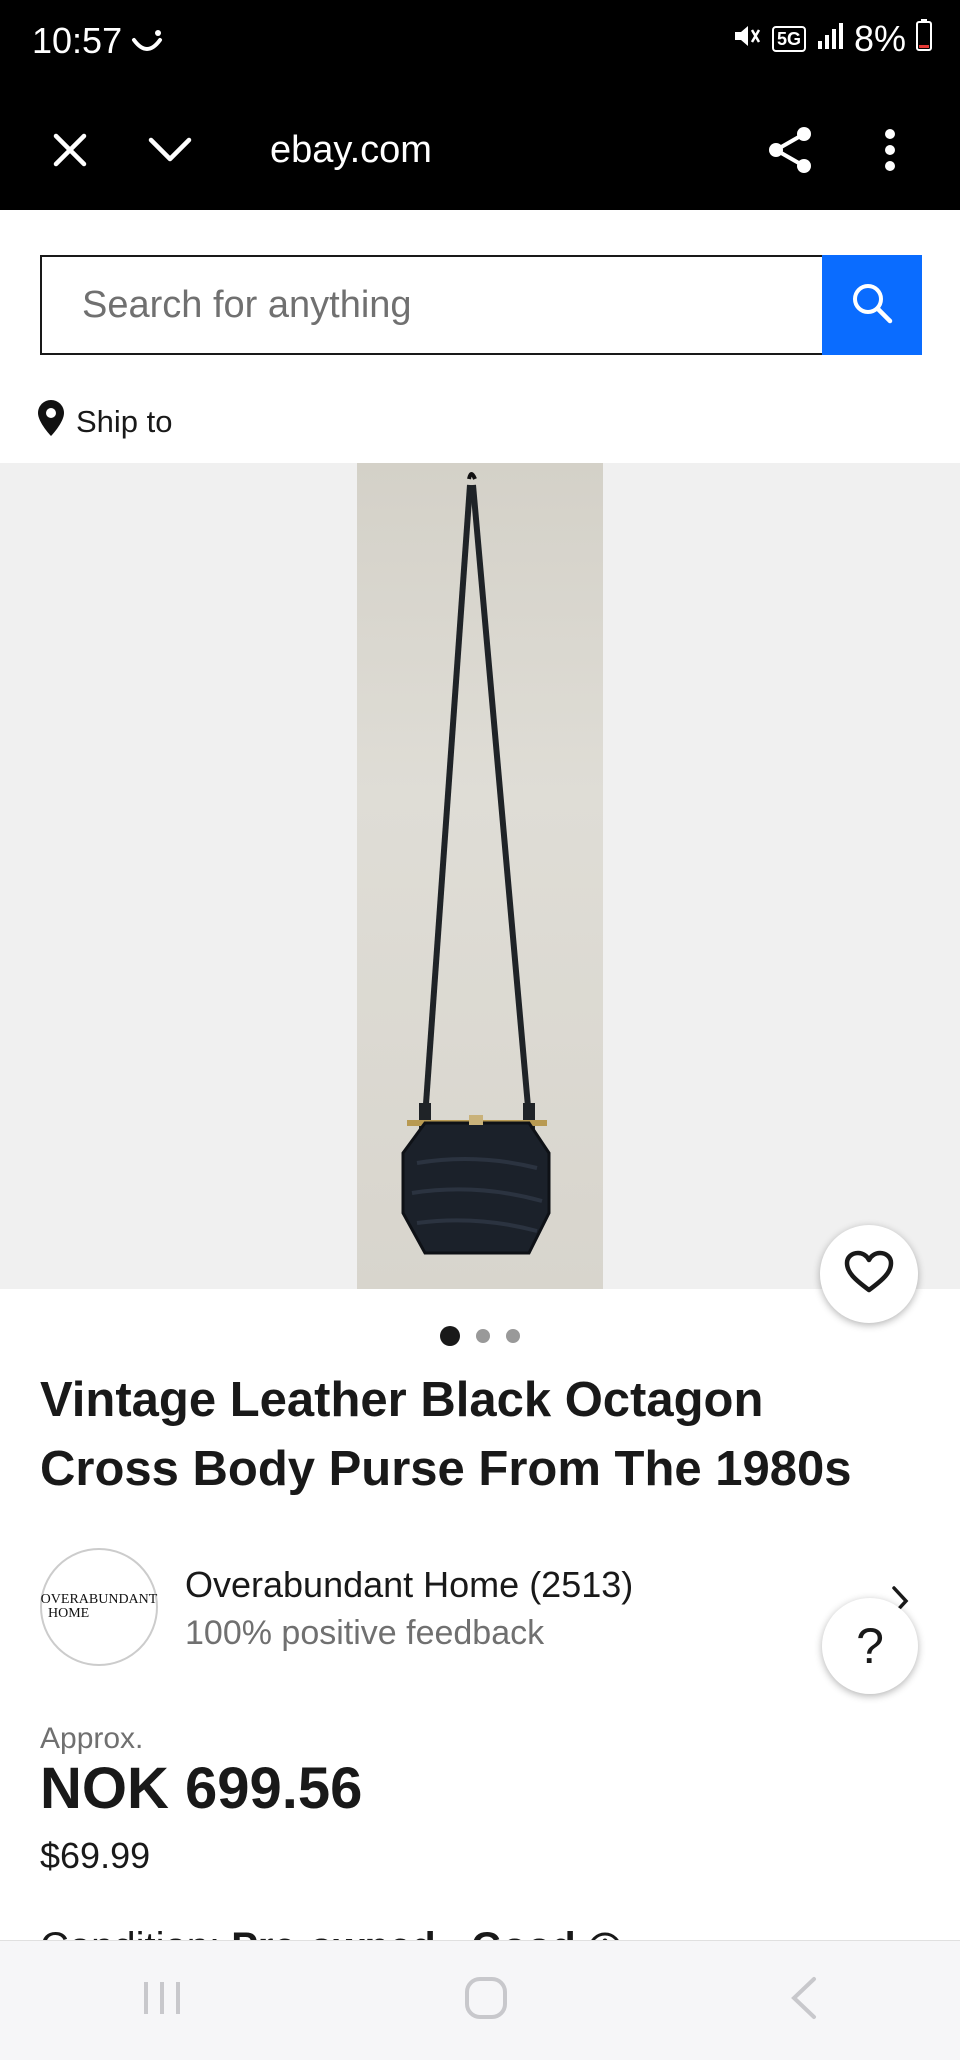 This screenshot has height=2060, width=960. Describe the element at coordinates (95, 1855) in the screenshot. I see `price-usd: $69.99` at that location.